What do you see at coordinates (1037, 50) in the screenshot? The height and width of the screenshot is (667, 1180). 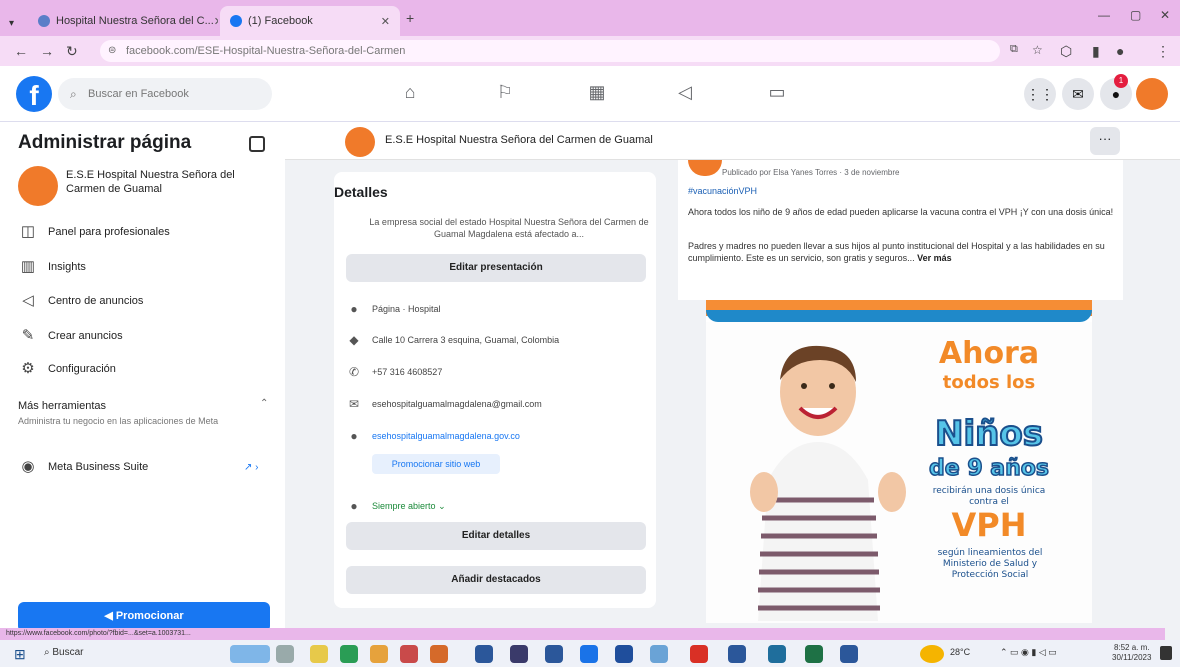 I see `bookmark-star-icon: ☆` at bounding box center [1037, 50].